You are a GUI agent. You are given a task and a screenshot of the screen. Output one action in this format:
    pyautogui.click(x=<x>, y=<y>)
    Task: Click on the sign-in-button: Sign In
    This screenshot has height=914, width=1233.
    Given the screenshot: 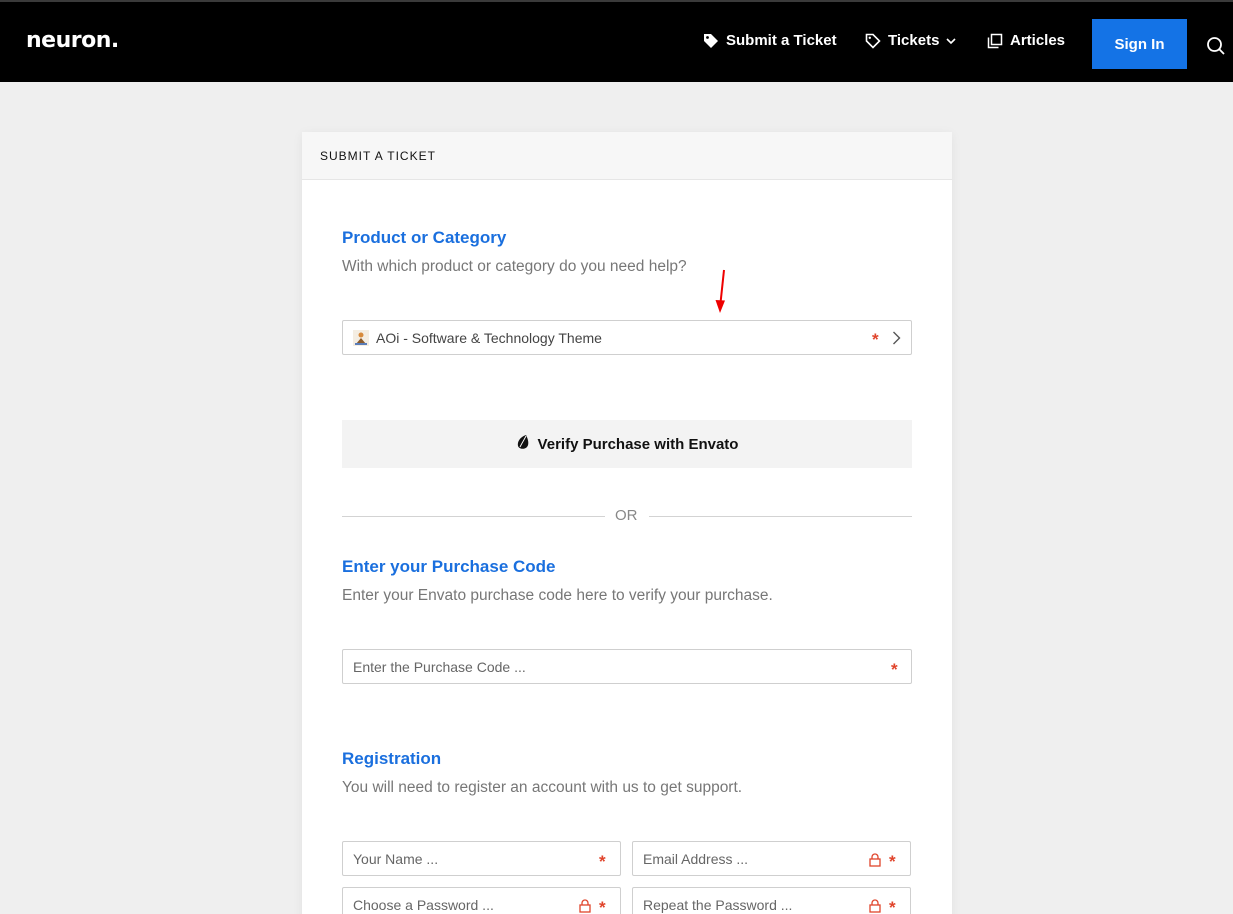 What is the action you would take?
    pyautogui.click(x=1139, y=44)
    